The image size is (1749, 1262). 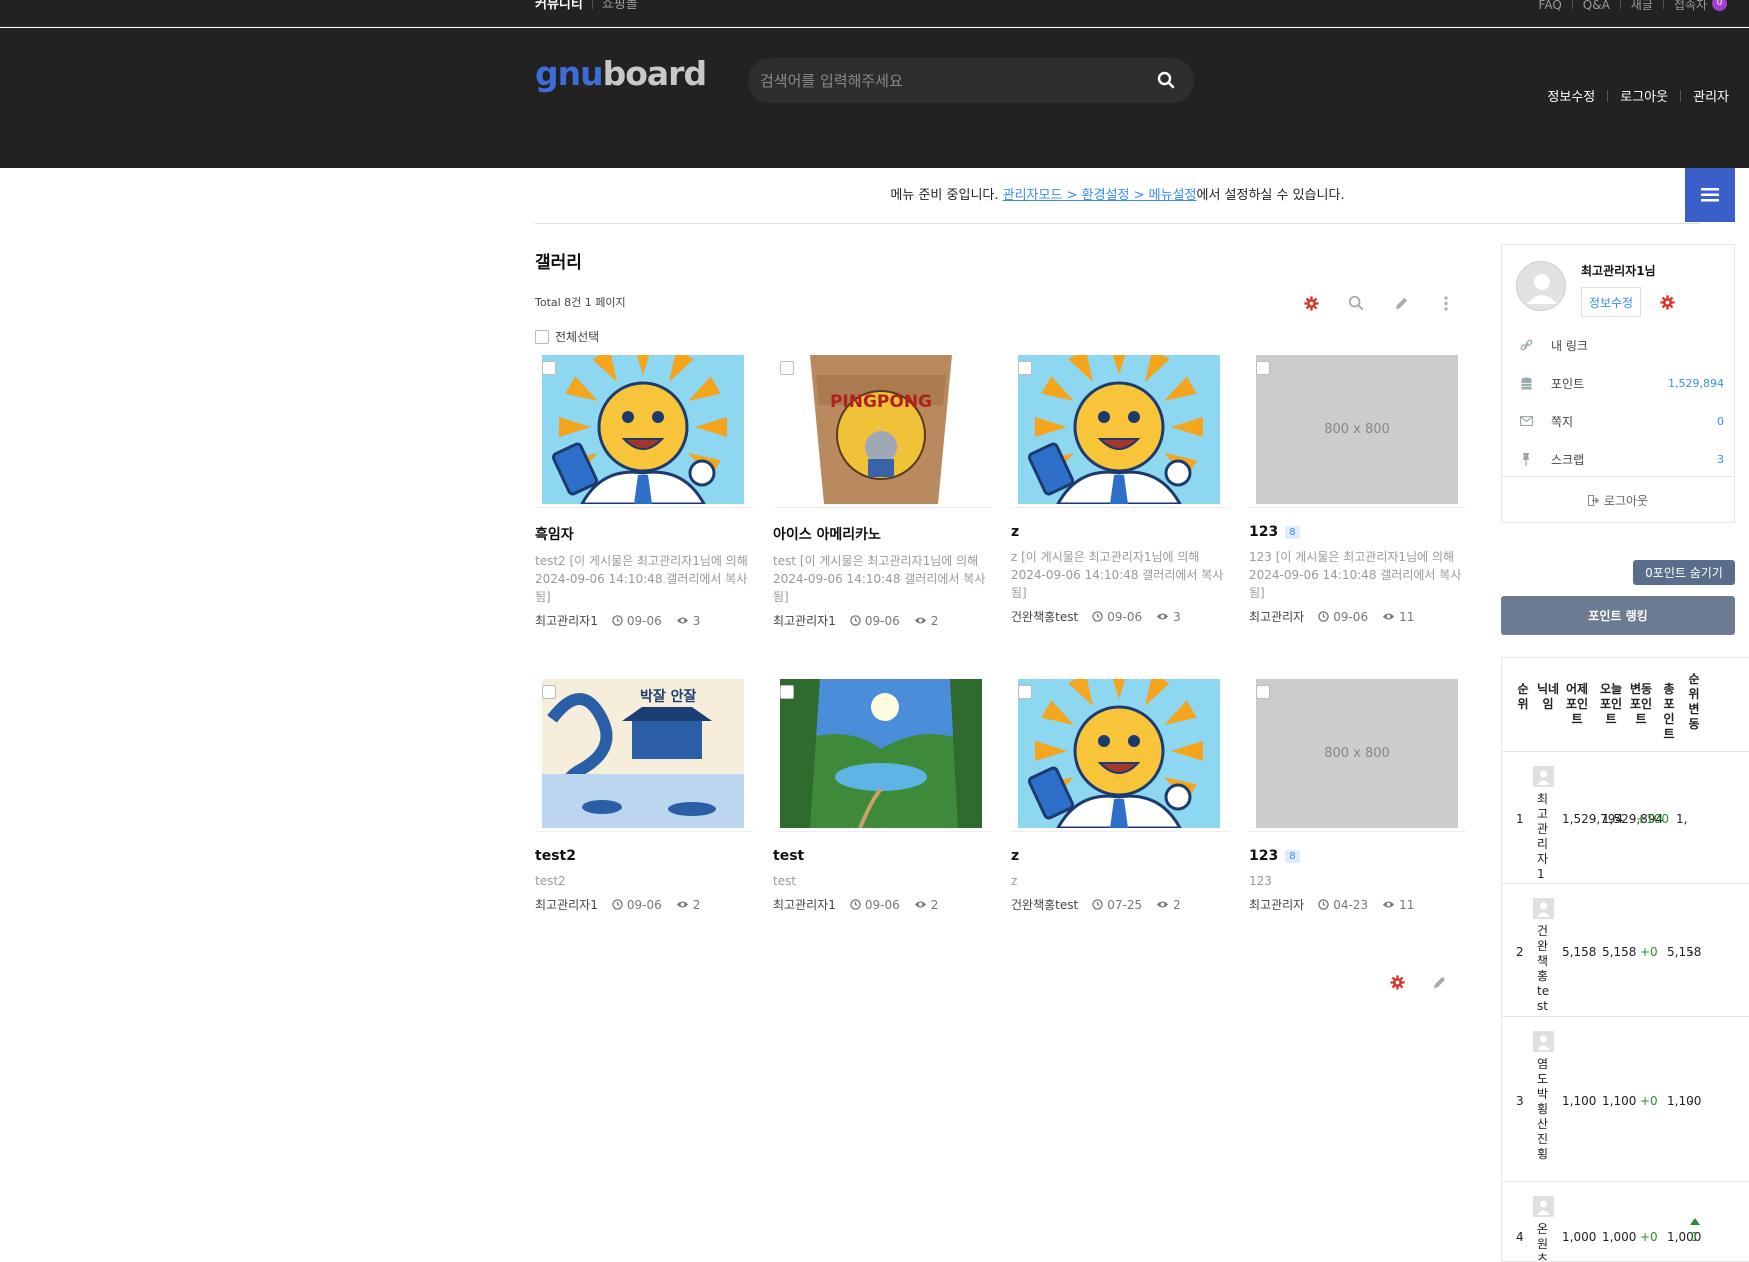 What do you see at coordinates (1626, 500) in the screenshot?
I see `sidebar-logout-label: 로그아웃` at bounding box center [1626, 500].